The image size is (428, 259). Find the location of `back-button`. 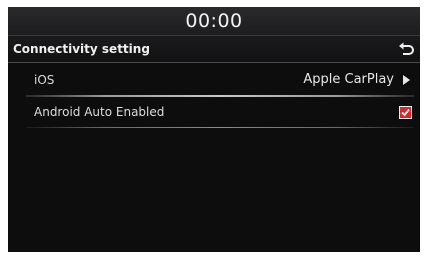

back-button is located at coordinates (406, 49).